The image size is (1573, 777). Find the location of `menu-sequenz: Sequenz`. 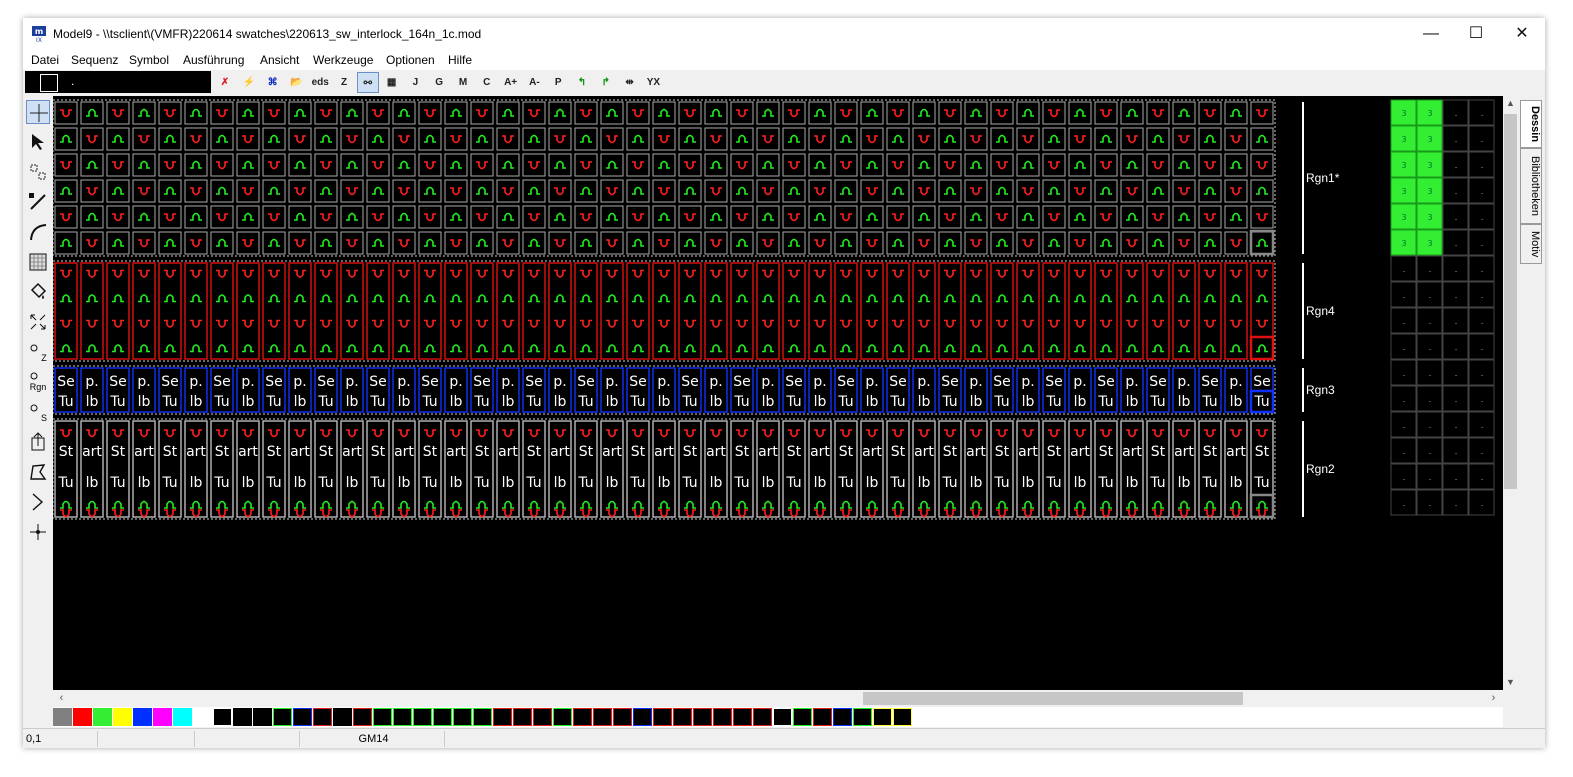

menu-sequenz: Sequenz is located at coordinates (94, 60).